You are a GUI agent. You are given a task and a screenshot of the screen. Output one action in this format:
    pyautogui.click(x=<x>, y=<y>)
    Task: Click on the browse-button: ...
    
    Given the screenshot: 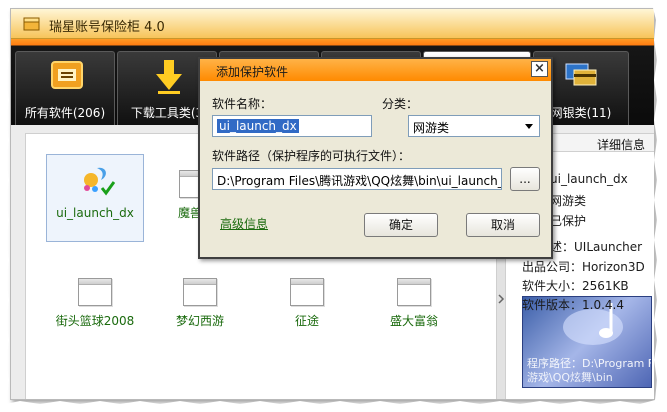 What is the action you would take?
    pyautogui.click(x=525, y=179)
    